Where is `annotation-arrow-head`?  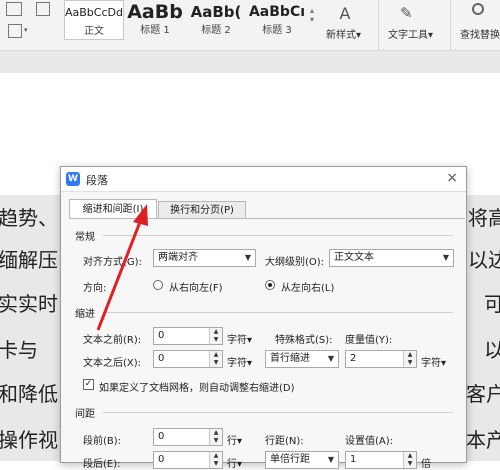 annotation-arrow-head is located at coordinates (140, 215).